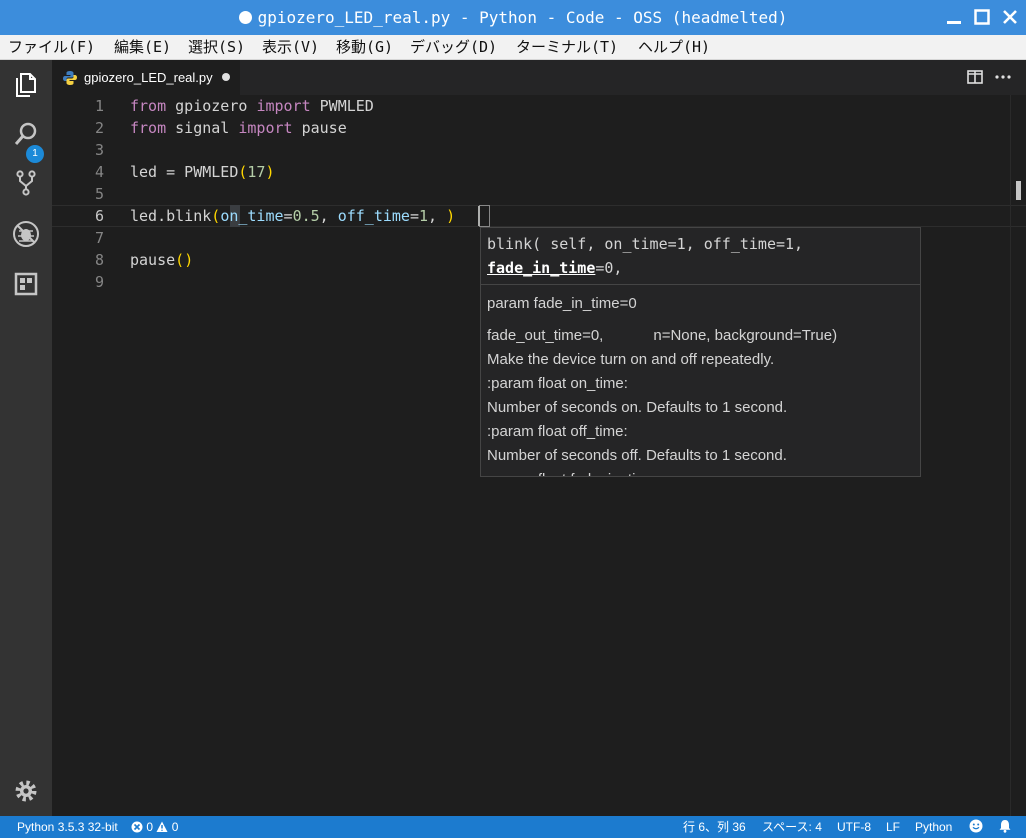  I want to click on debug-button, so click(26, 234).